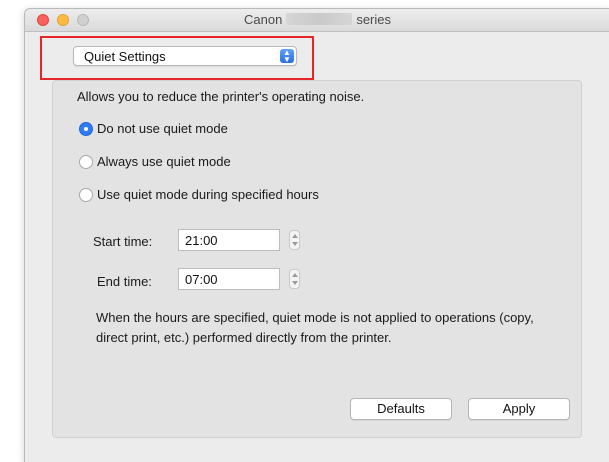  Describe the element at coordinates (124, 281) in the screenshot. I see `end-time-label: End time:` at that location.